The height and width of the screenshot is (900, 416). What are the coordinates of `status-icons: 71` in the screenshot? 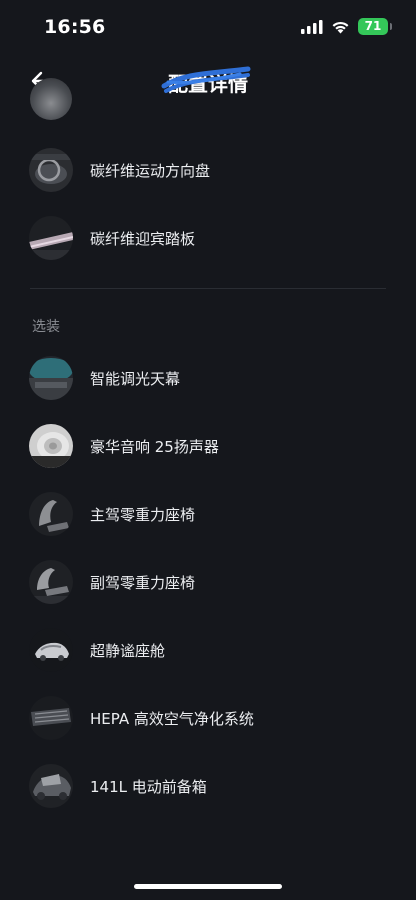 It's located at (346, 26).